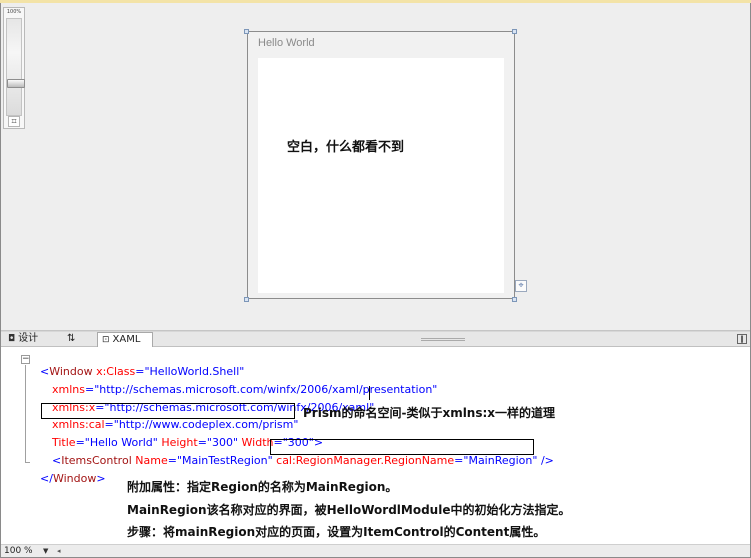  Describe the element at coordinates (246, 31) in the screenshot. I see `selection-handle-top-left` at that location.